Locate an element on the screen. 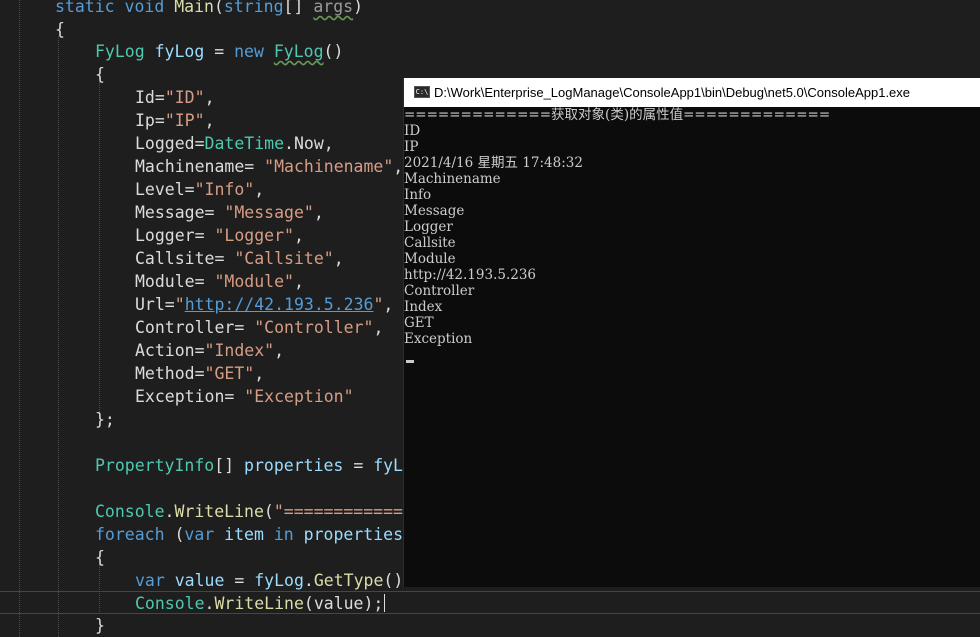  code-token: Machinename= is located at coordinates (195, 166).